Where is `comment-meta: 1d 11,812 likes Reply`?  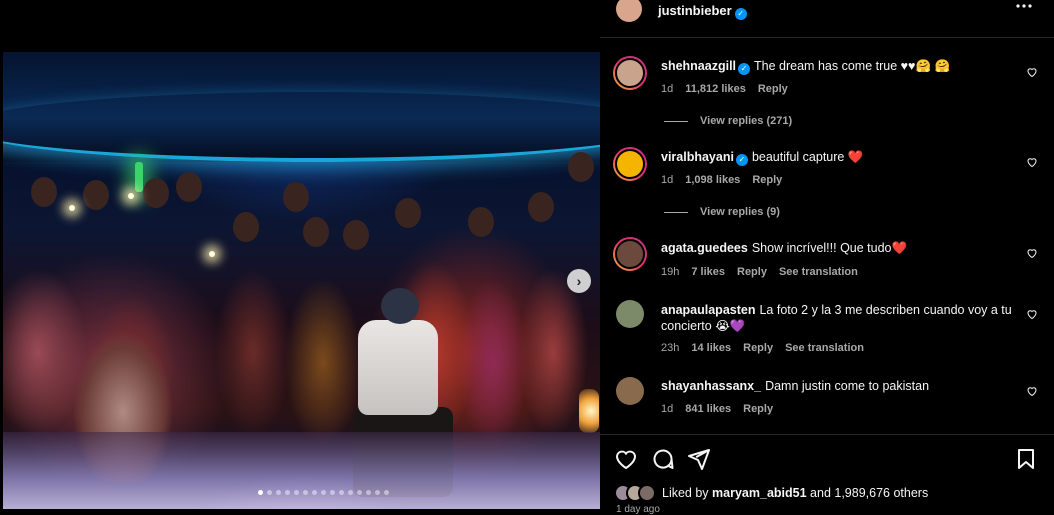
comment-meta: 1d 11,812 likes Reply is located at coordinates (724, 89).